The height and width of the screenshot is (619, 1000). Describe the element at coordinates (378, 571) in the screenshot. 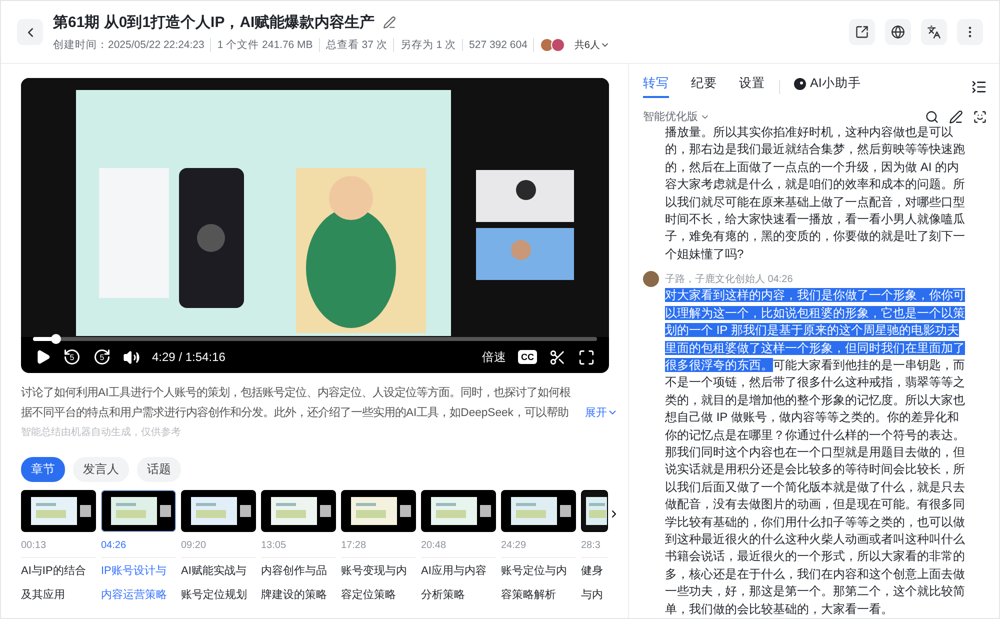

I see `chapter-title: 账号变现与内` at that location.